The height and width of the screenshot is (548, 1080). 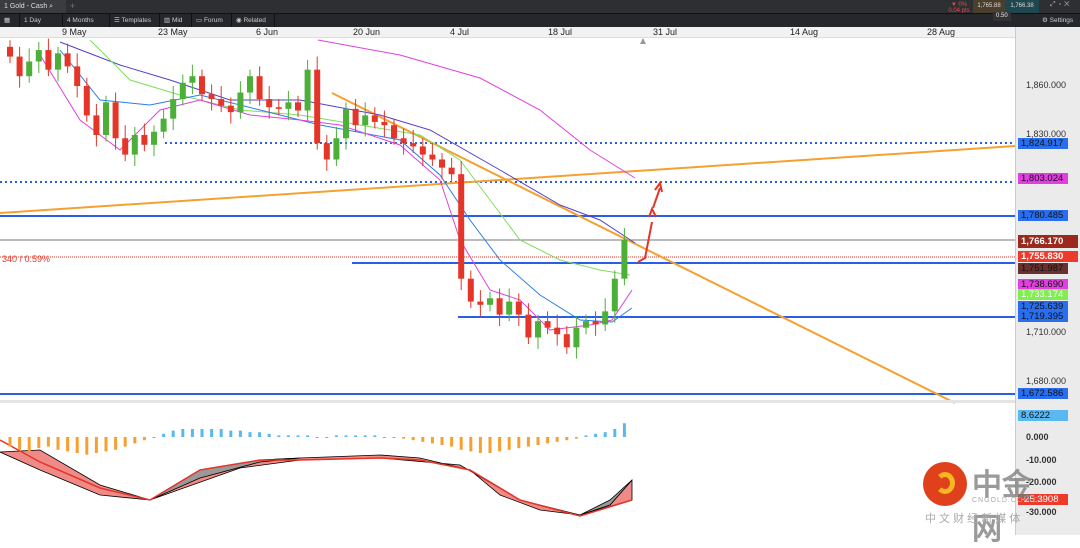 I want to click on macd-signal-line, so click(x=316, y=478).